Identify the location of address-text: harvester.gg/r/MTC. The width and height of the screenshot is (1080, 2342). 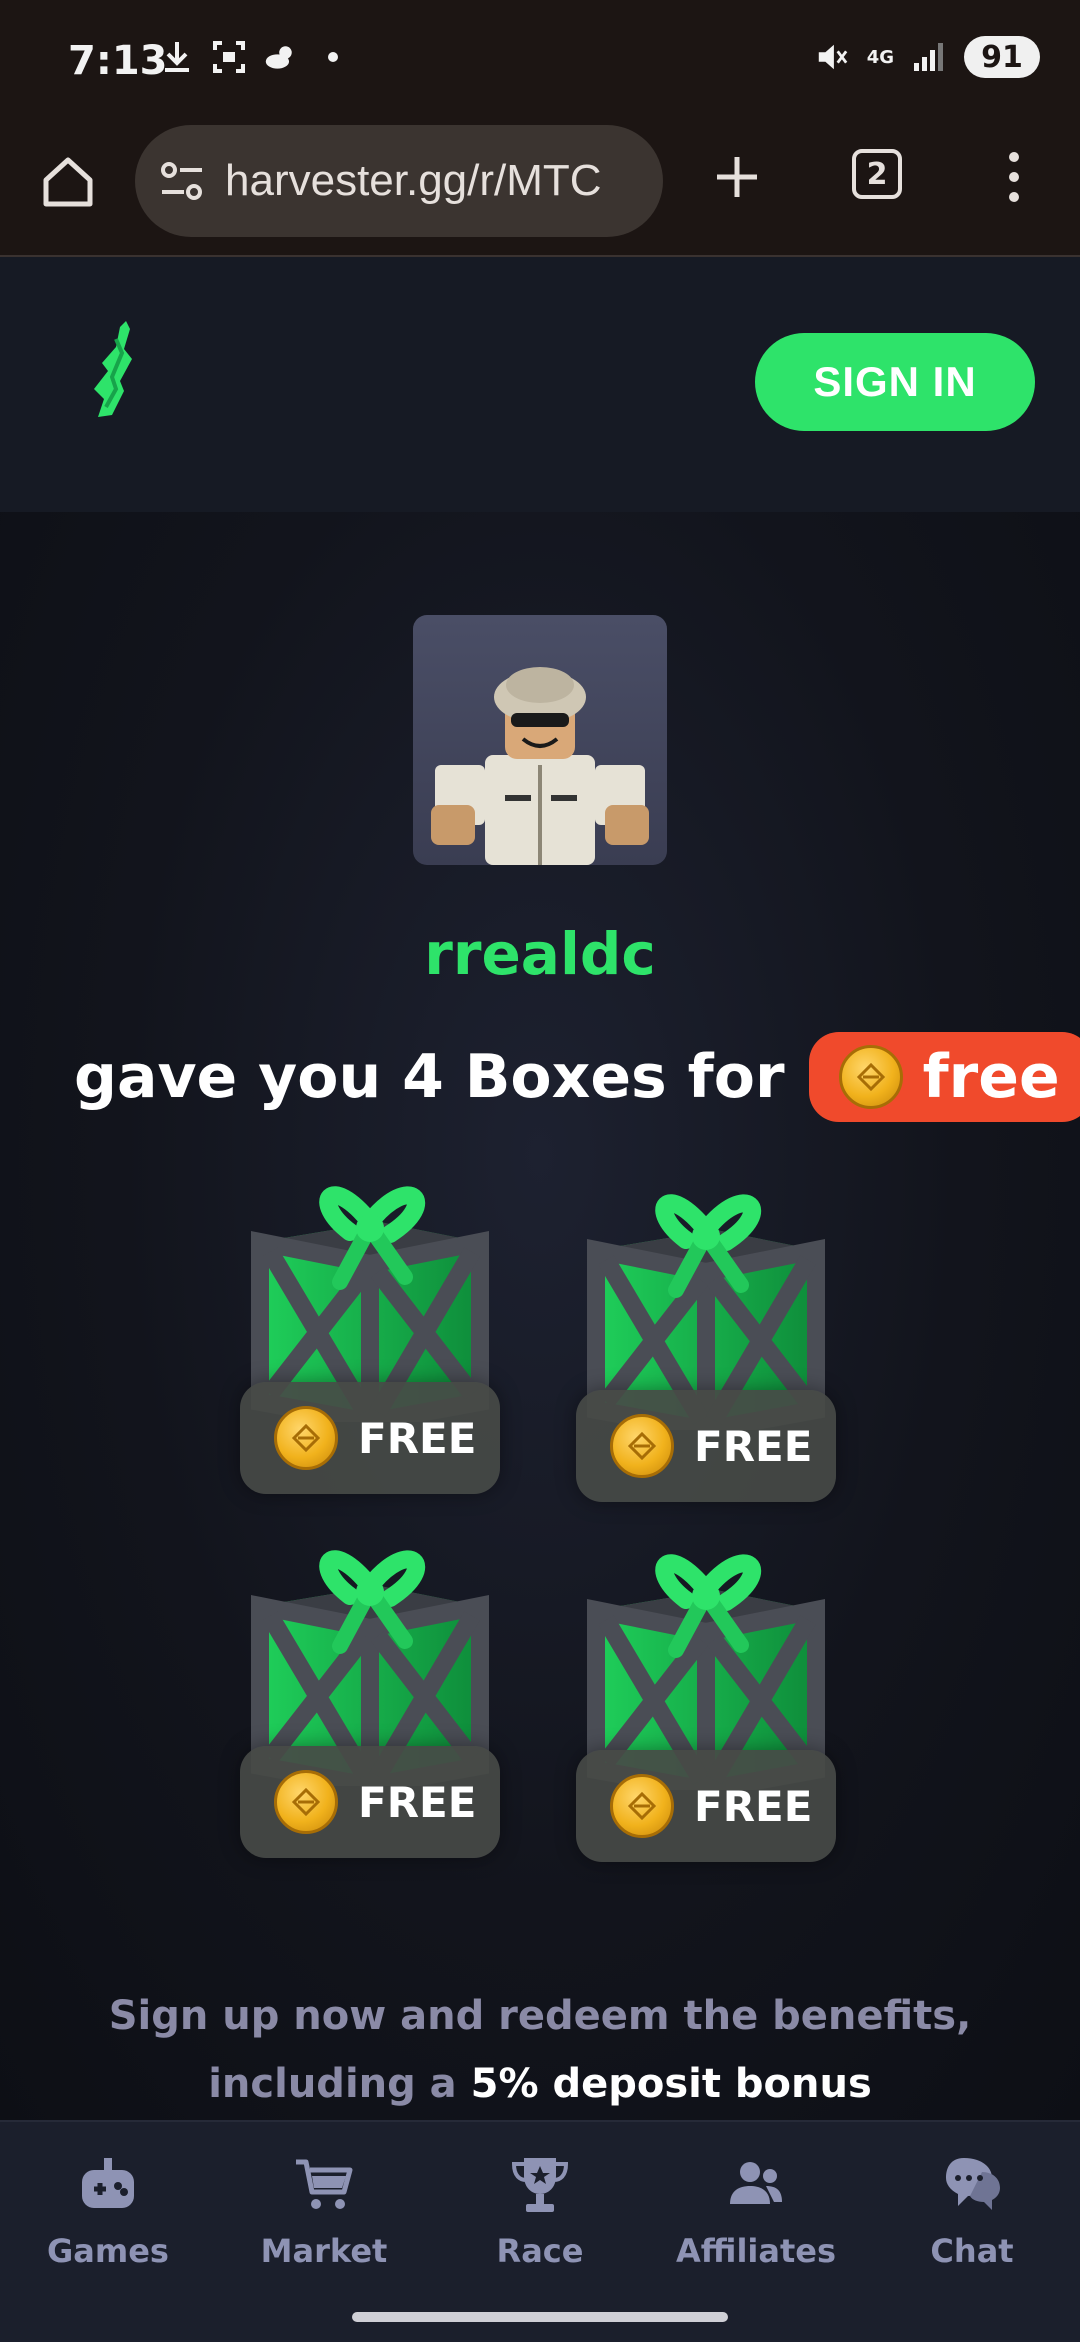
(413, 180).